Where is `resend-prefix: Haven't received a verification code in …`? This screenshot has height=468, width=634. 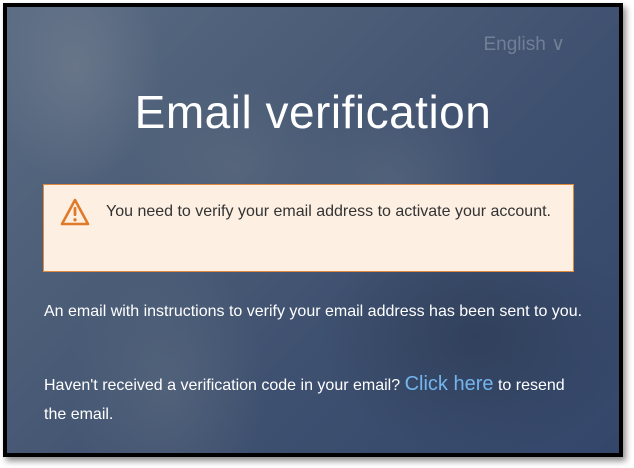
resend-prefix: Haven't received a verification code in … is located at coordinates (224, 385).